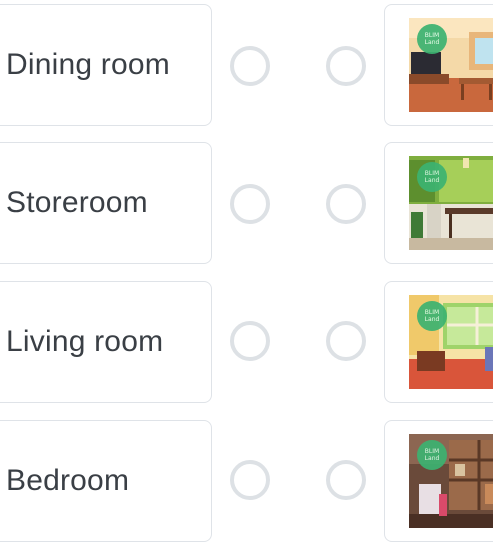 The width and height of the screenshot is (493, 546). I want to click on option-label: Living room, so click(85, 341).